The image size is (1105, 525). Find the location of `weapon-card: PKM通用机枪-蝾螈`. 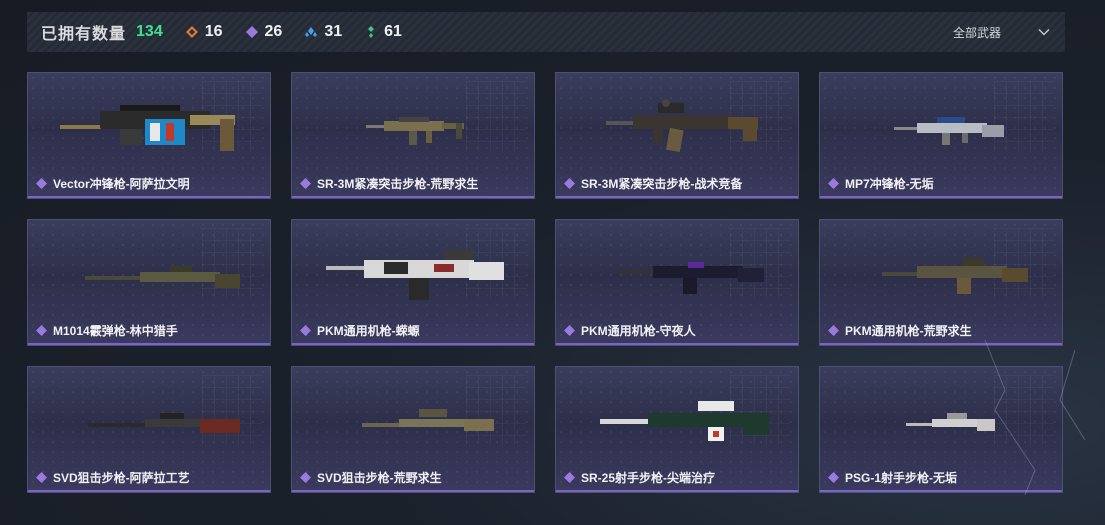

weapon-card: PKM通用机枪-蝾螈 is located at coordinates (413, 282).